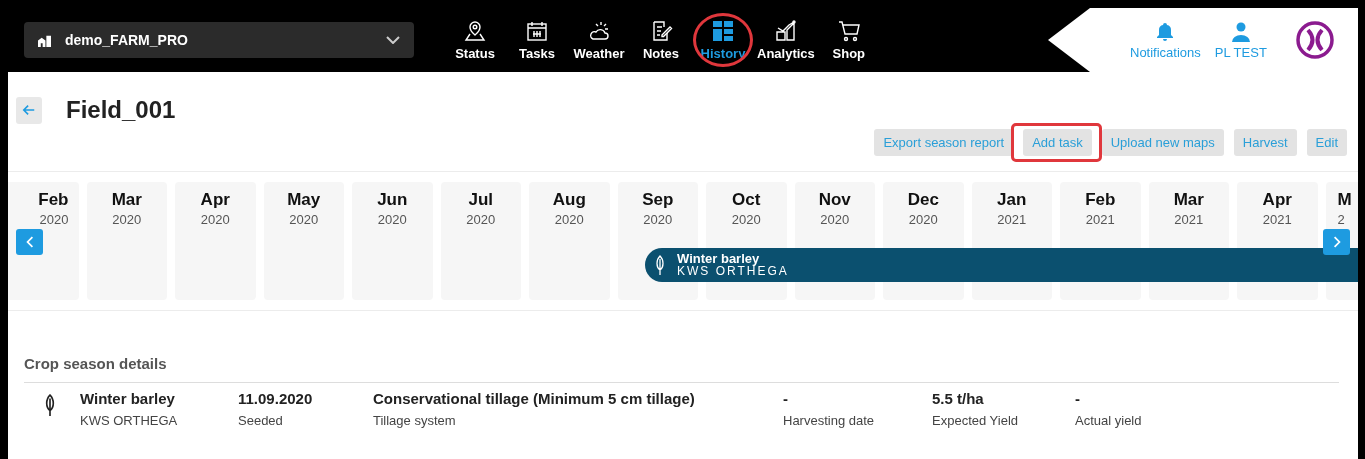 The width and height of the screenshot is (1365, 459). I want to click on month-label: May, so click(304, 200).